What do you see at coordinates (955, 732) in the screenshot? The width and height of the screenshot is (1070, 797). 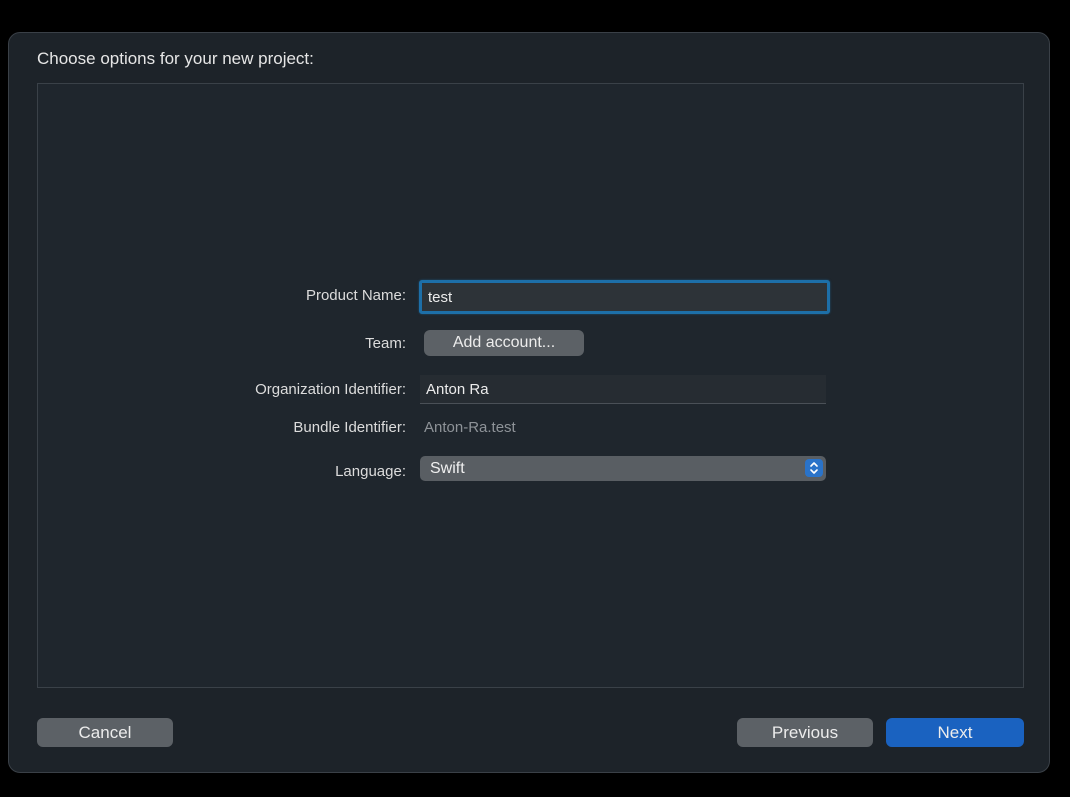 I see `next-button: Next` at bounding box center [955, 732].